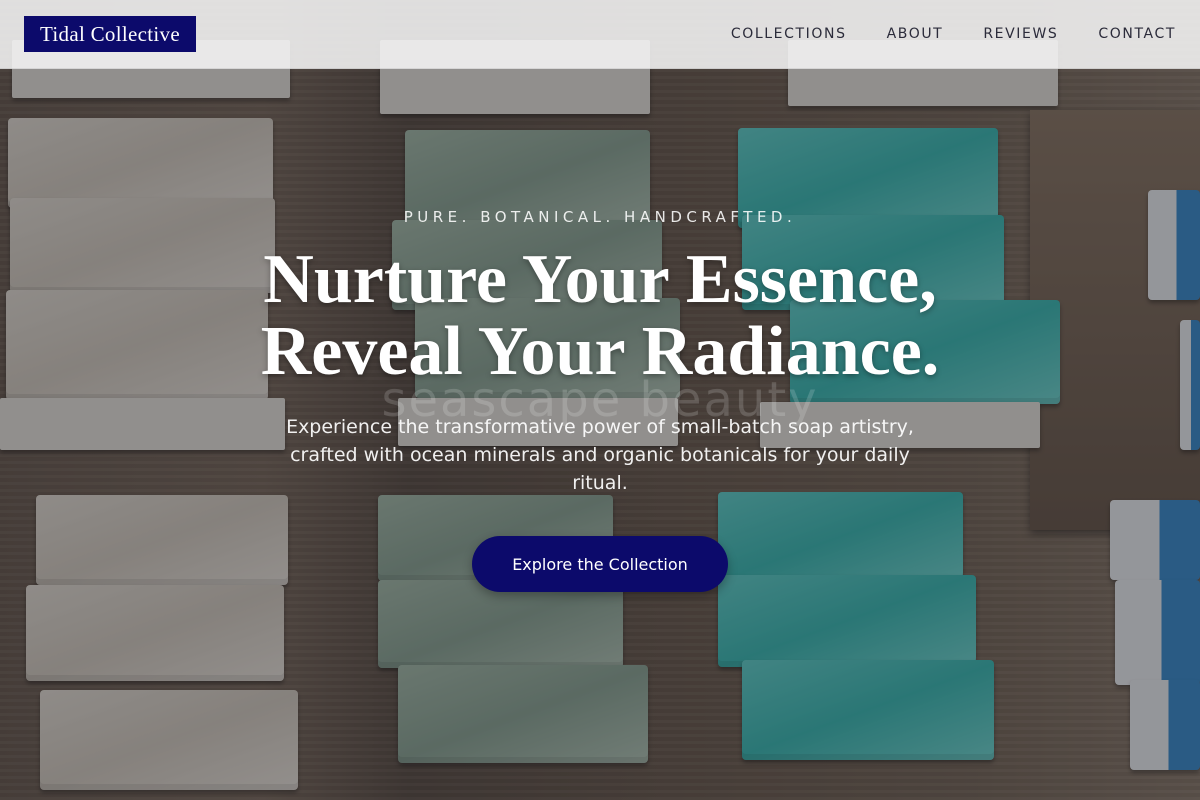  I want to click on nav-link-reviews: REVIEWS, so click(1020, 34).